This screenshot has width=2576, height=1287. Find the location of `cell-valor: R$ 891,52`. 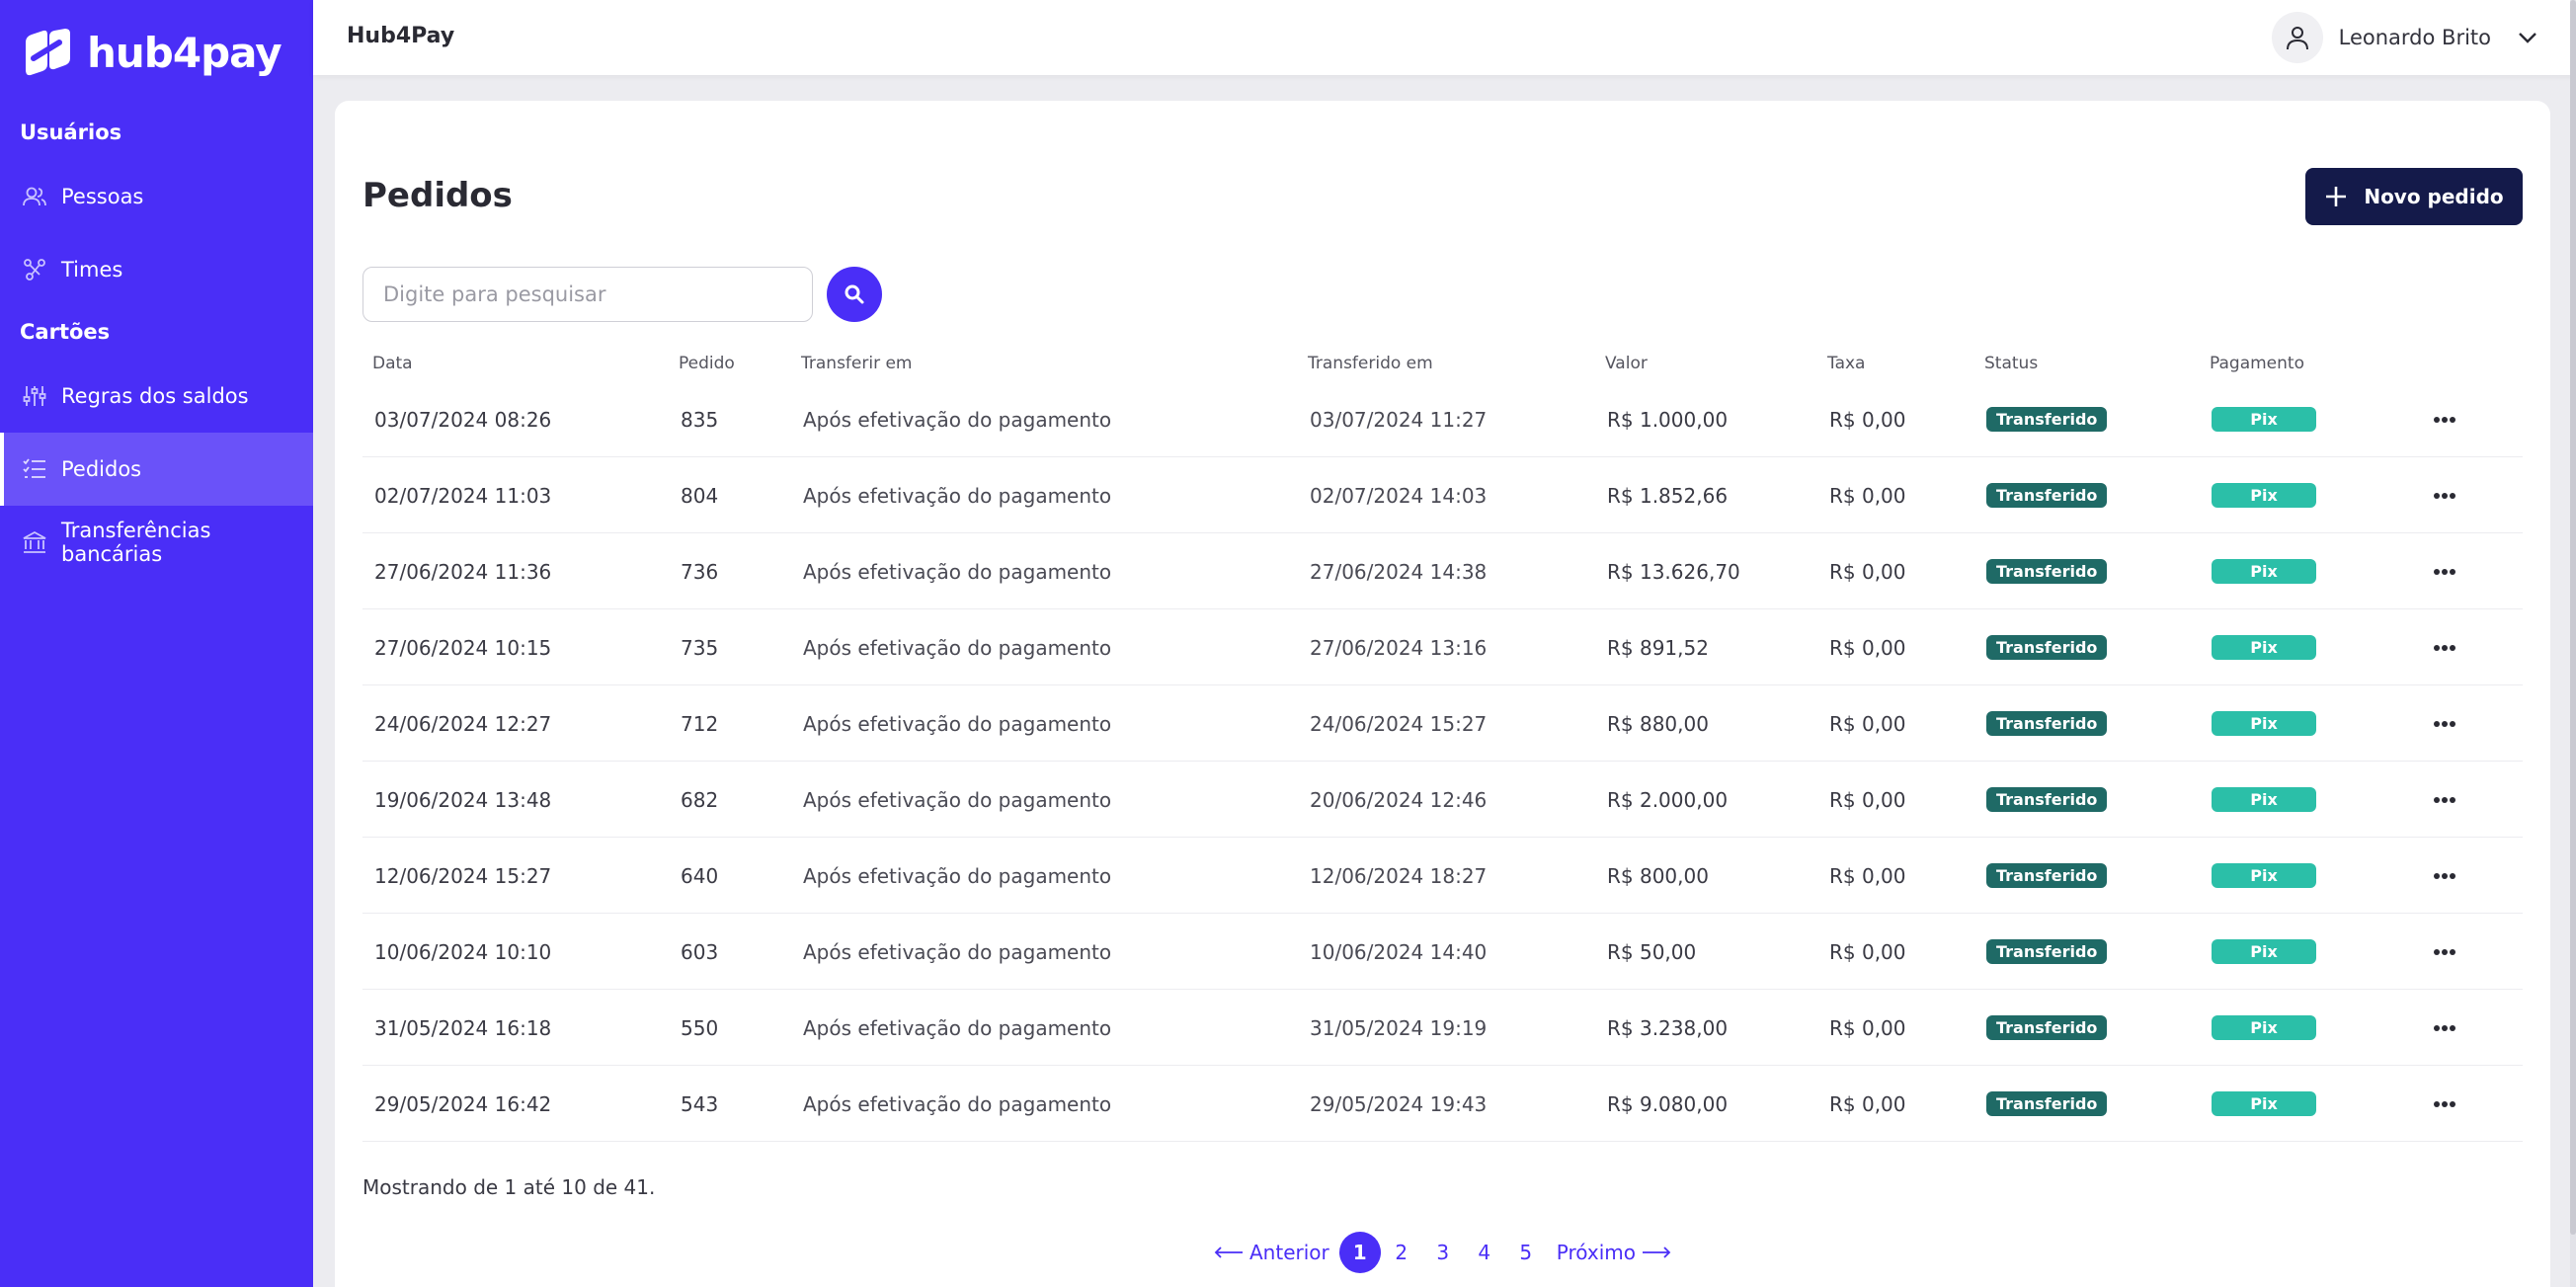

cell-valor: R$ 891,52 is located at coordinates (1658, 647).